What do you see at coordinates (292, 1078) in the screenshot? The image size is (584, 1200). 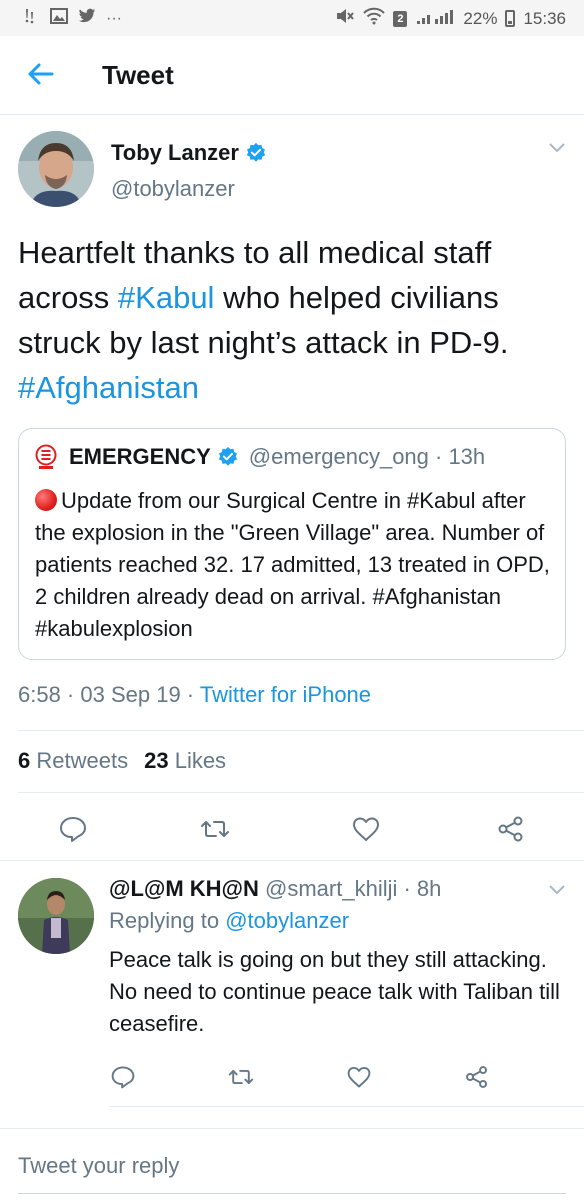 I see `reply-actions` at bounding box center [292, 1078].